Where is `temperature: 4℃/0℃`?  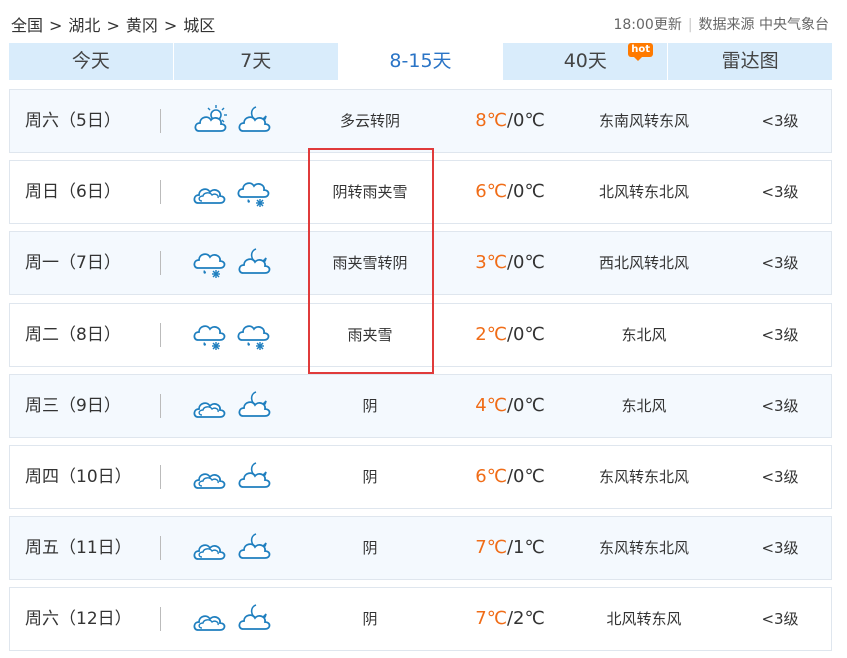
temperature: 4℃/0℃ is located at coordinates (510, 406).